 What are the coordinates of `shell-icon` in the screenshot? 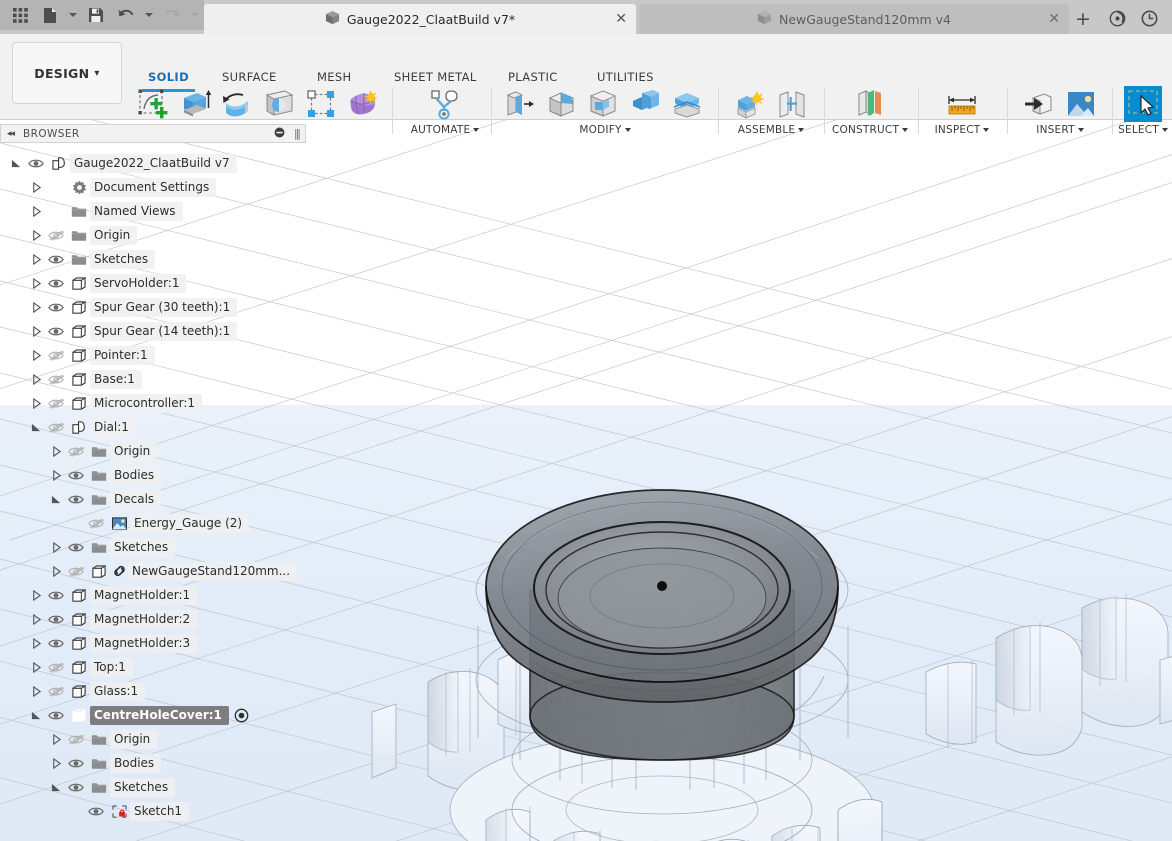 It's located at (603, 104).